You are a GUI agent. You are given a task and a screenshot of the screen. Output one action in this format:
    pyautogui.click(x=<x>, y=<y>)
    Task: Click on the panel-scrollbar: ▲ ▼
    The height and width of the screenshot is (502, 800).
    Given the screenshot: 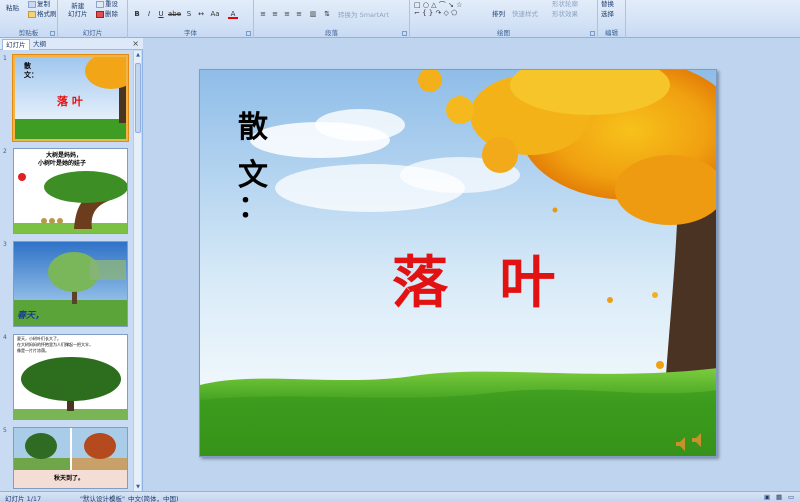 What is the action you would take?
    pyautogui.click(x=137, y=271)
    